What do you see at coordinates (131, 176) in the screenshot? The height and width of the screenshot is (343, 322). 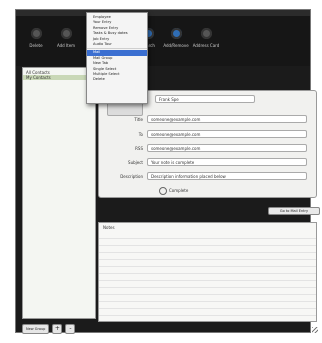 I see `description-label: Description` at bounding box center [131, 176].